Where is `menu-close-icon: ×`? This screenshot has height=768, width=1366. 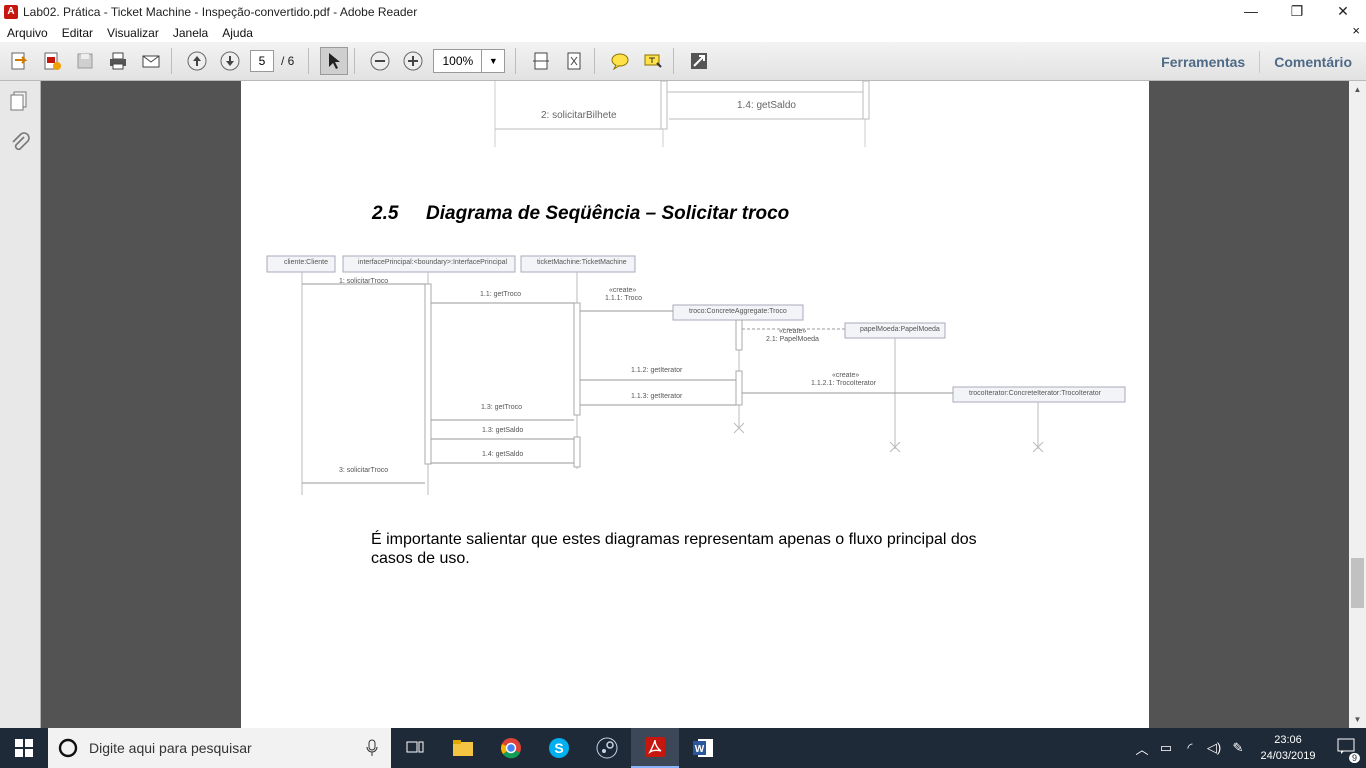 menu-close-icon: × is located at coordinates (1356, 30).